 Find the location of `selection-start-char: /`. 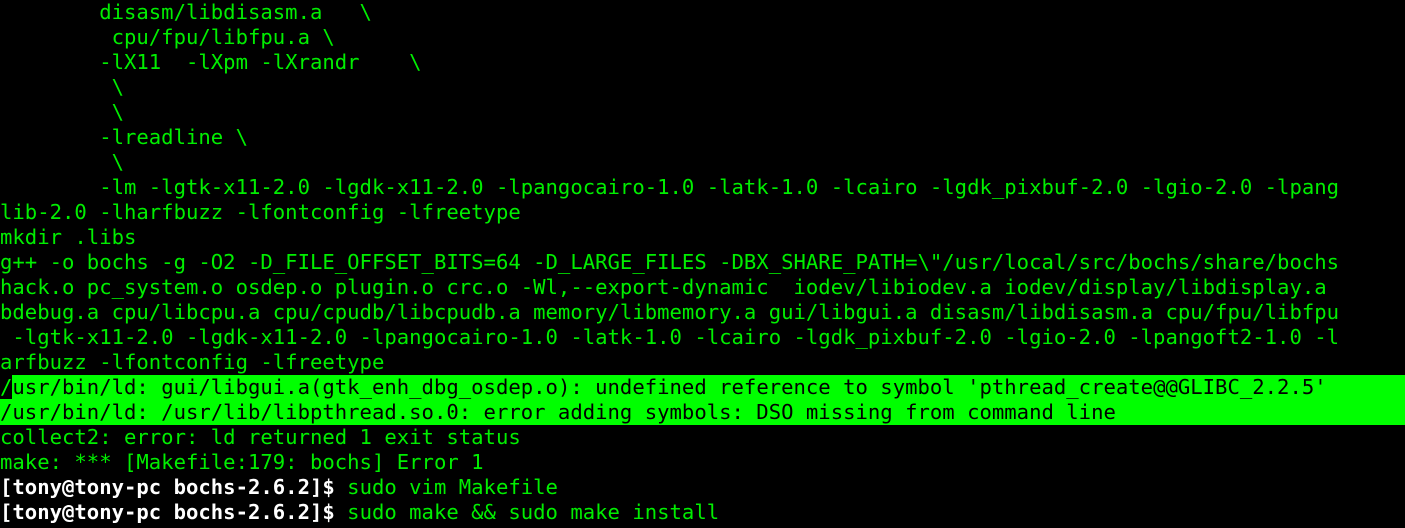

selection-start-char: / is located at coordinates (6, 387).